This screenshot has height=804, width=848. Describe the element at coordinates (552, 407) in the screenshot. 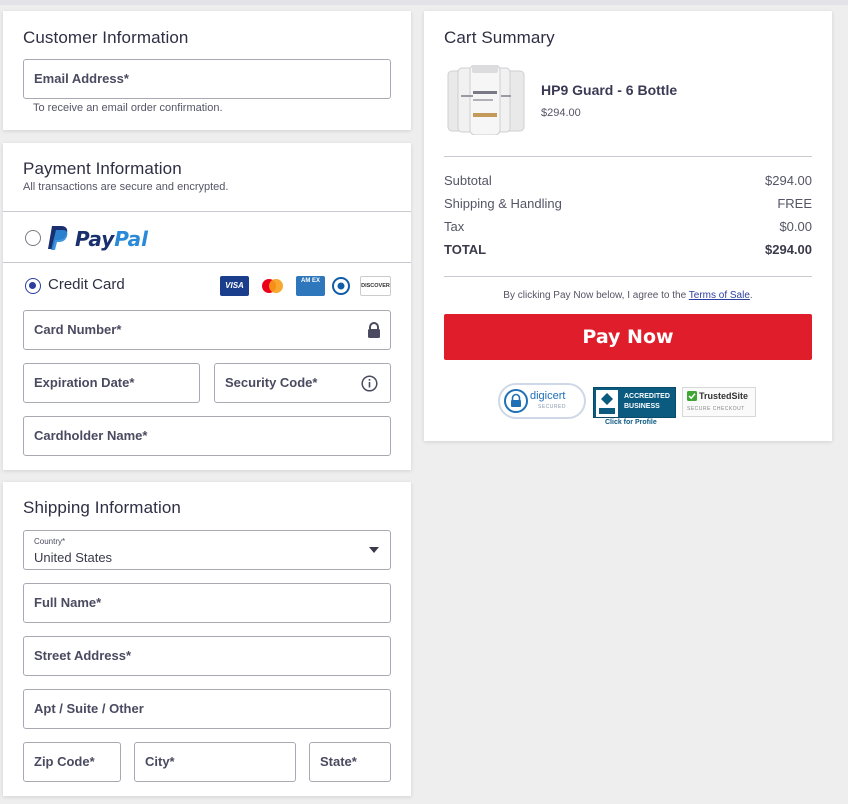

I see `digicert-secured: SECURED` at that location.